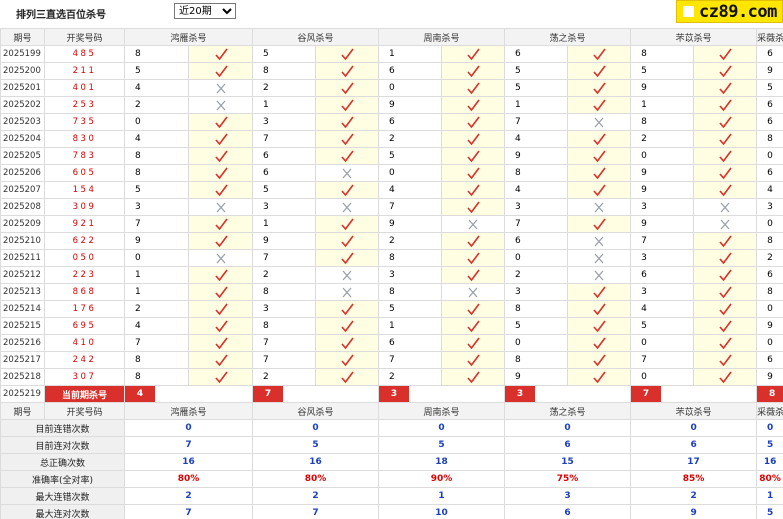 The width and height of the screenshot is (783, 519). Describe the element at coordinates (22, 54) in the screenshot. I see `issue-number: 2025199` at that location.